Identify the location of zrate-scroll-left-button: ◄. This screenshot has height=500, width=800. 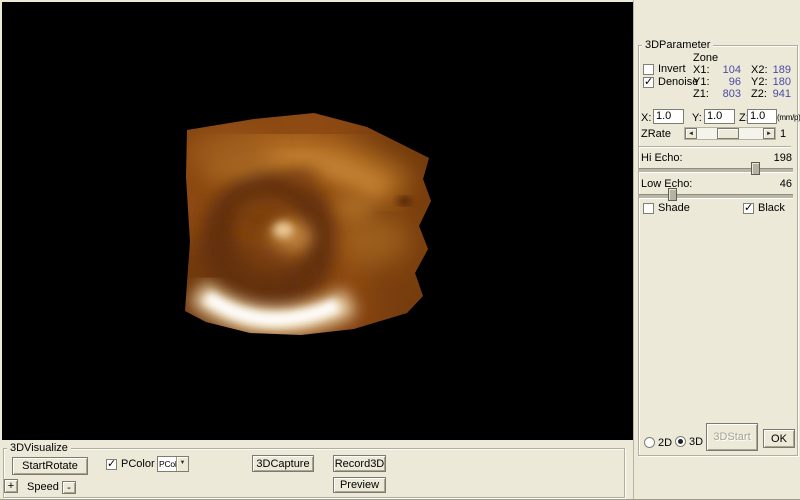
(691, 133).